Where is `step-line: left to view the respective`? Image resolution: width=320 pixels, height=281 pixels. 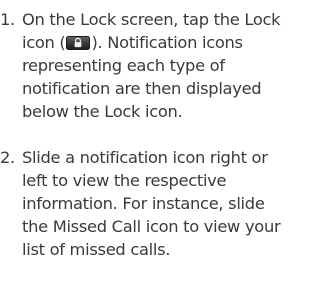 step-line: left to view the respective is located at coordinates (124, 180).